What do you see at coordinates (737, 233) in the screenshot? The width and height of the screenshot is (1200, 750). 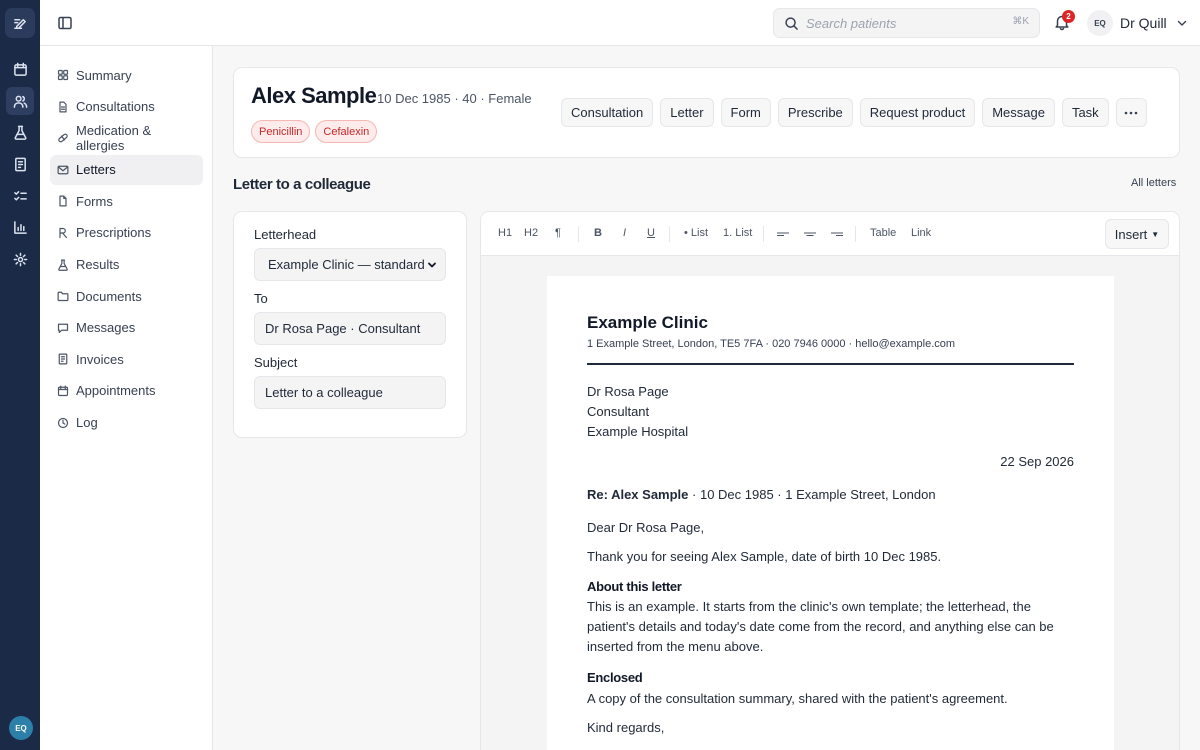 I see `numbered-list-button: 1. List` at bounding box center [737, 233].